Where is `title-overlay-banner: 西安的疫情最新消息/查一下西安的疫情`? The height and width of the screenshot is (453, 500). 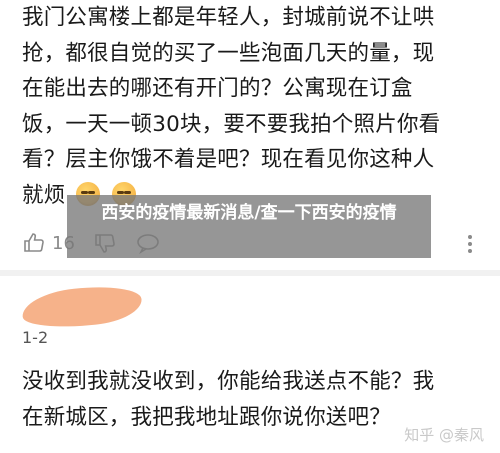 title-overlay-banner: 西安的疫情最新消息/查一下西安的疫情 is located at coordinates (249, 226).